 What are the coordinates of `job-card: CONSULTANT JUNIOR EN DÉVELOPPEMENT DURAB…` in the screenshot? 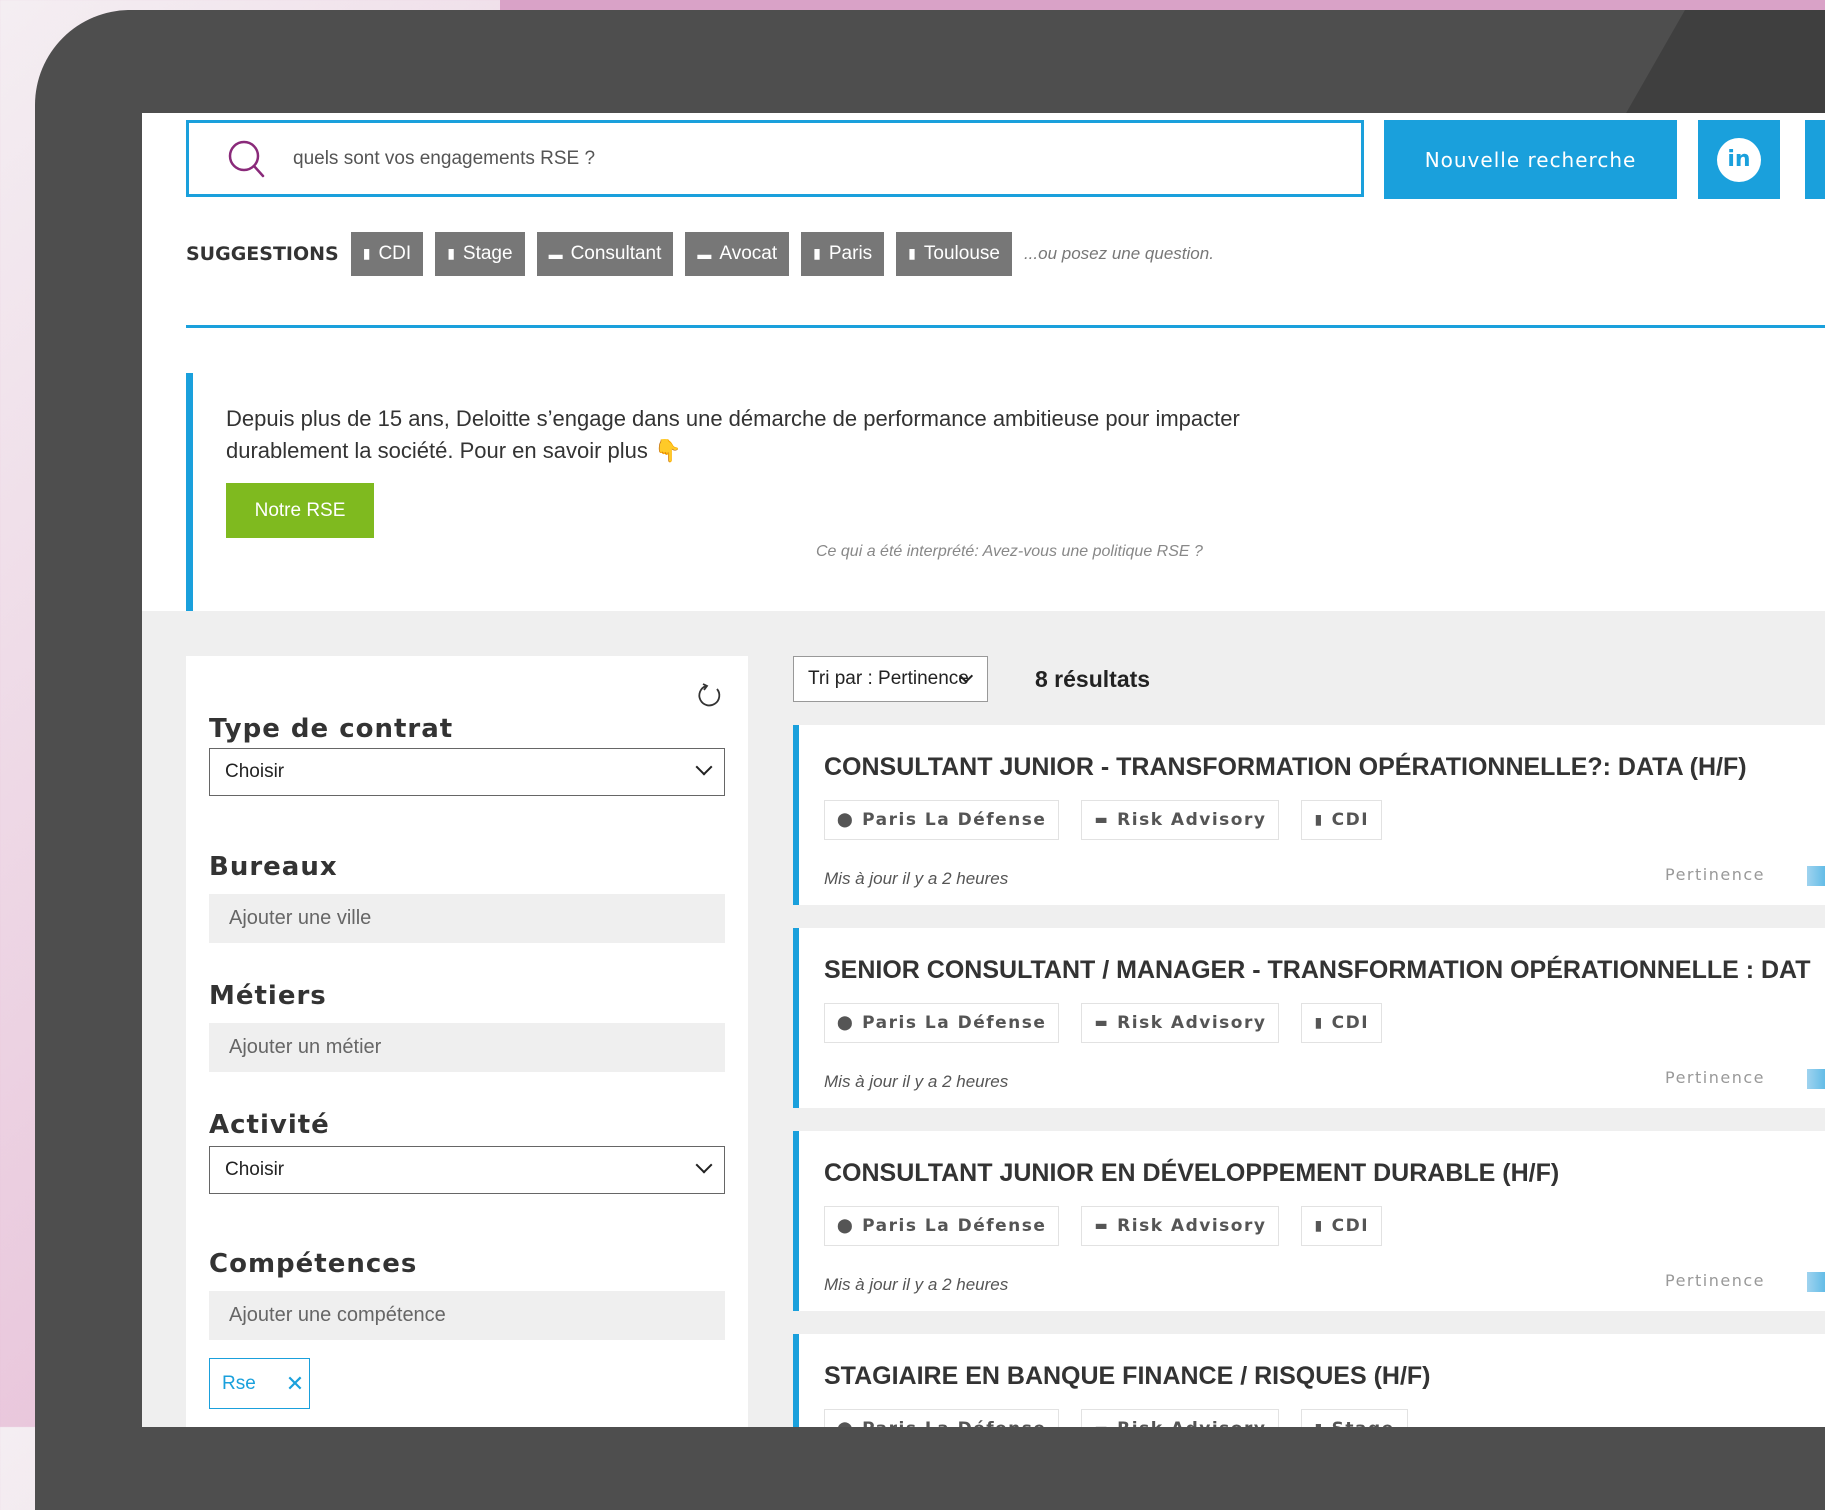 It's located at (1309, 1221).